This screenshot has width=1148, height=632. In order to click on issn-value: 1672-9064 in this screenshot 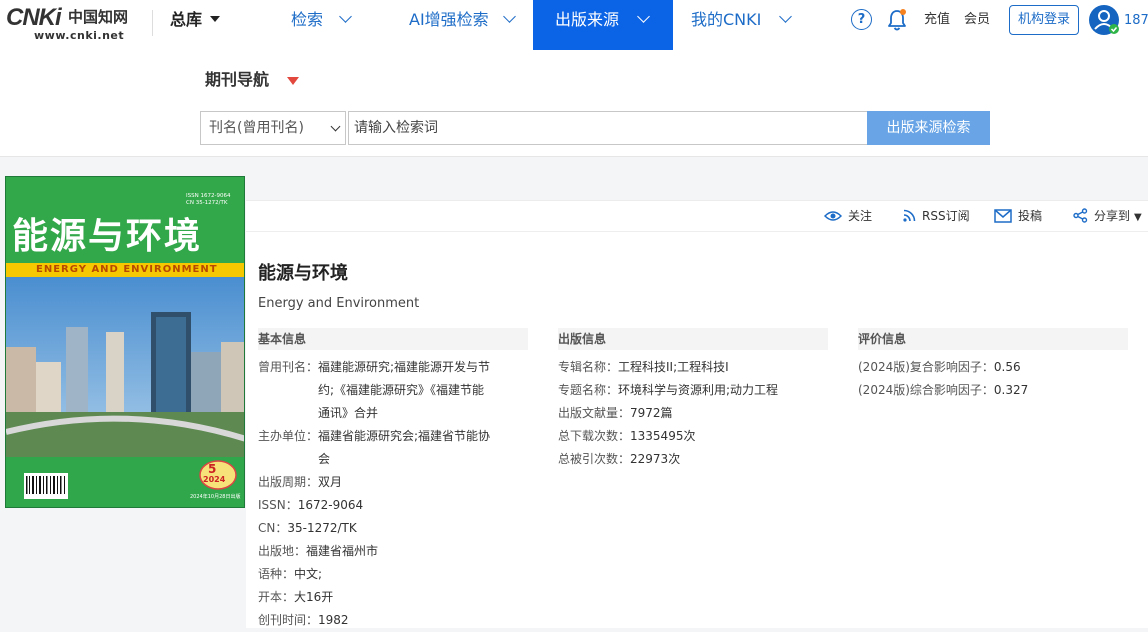, I will do `click(330, 505)`.